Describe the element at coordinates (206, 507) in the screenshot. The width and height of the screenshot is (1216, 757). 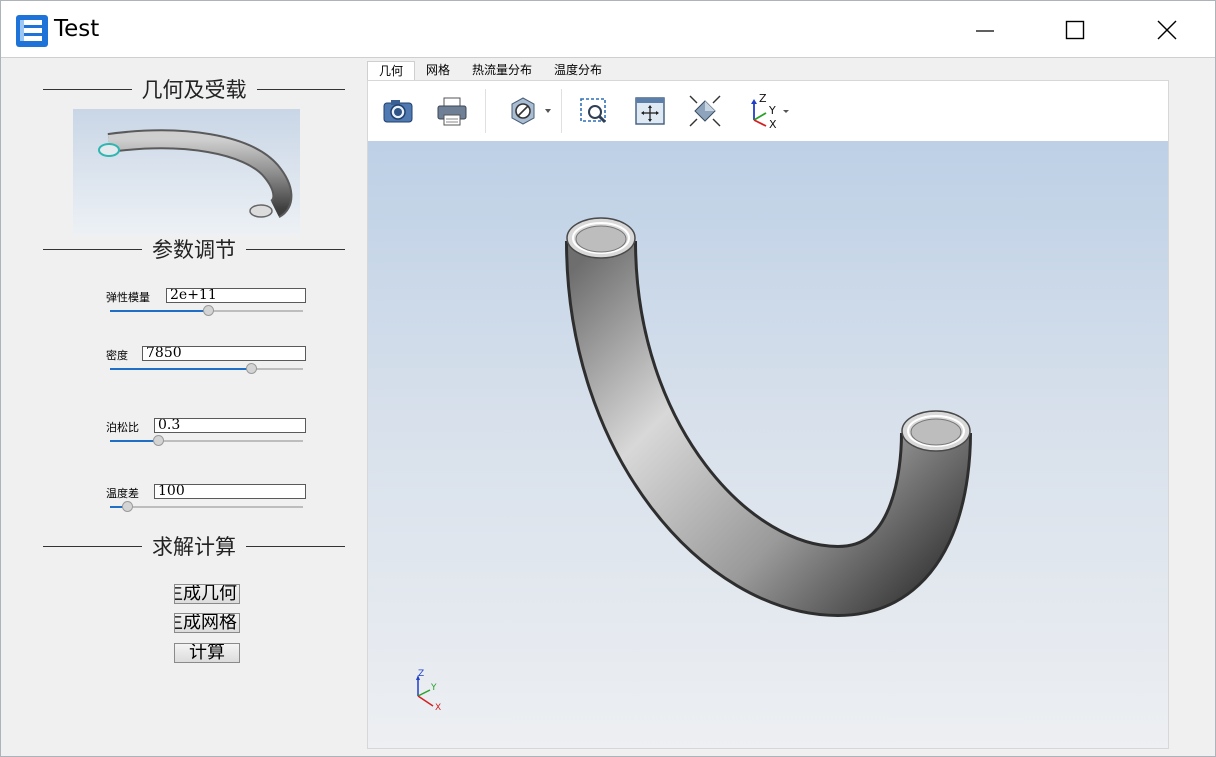
I see `temperature-diff-slider` at that location.